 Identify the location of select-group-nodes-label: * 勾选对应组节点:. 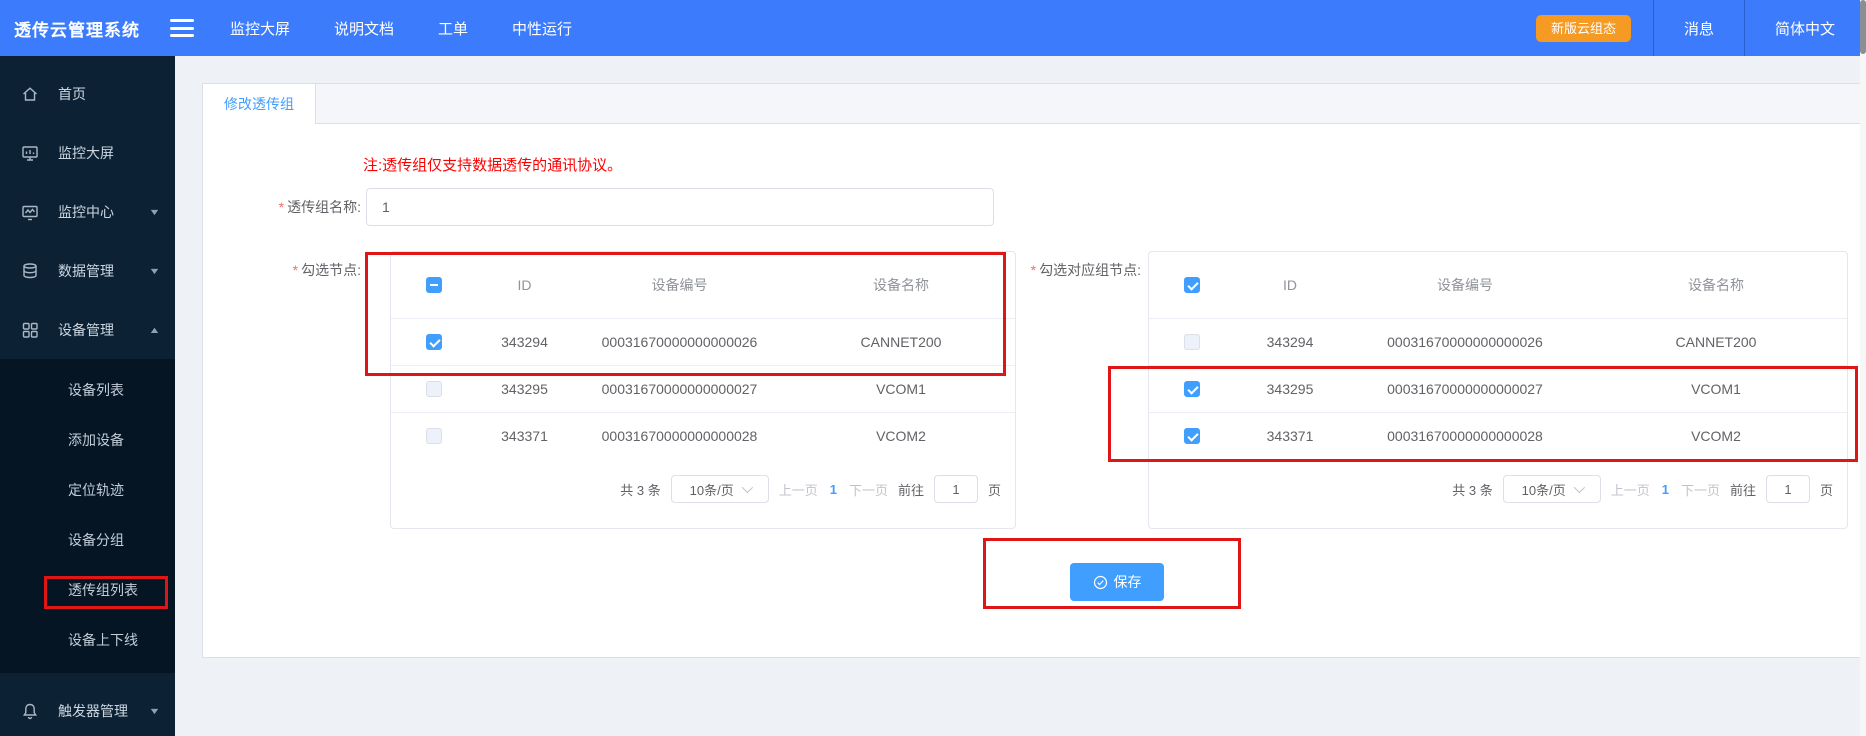
(1085, 270).